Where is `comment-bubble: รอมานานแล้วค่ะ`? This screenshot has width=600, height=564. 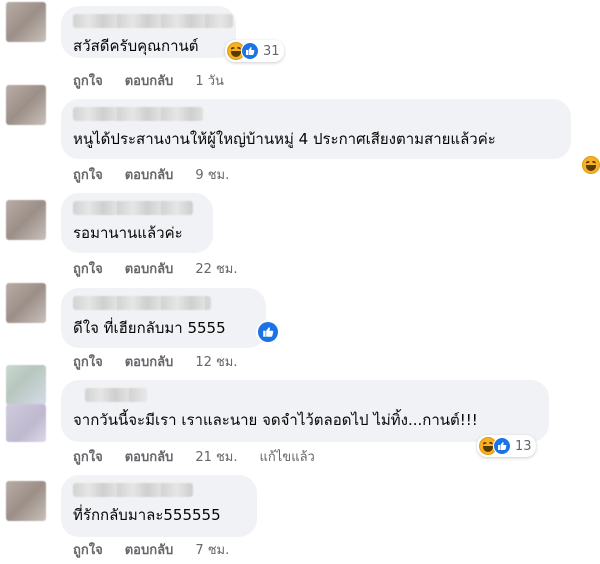 comment-bubble: รอมานานแล้วค่ะ is located at coordinates (137, 223).